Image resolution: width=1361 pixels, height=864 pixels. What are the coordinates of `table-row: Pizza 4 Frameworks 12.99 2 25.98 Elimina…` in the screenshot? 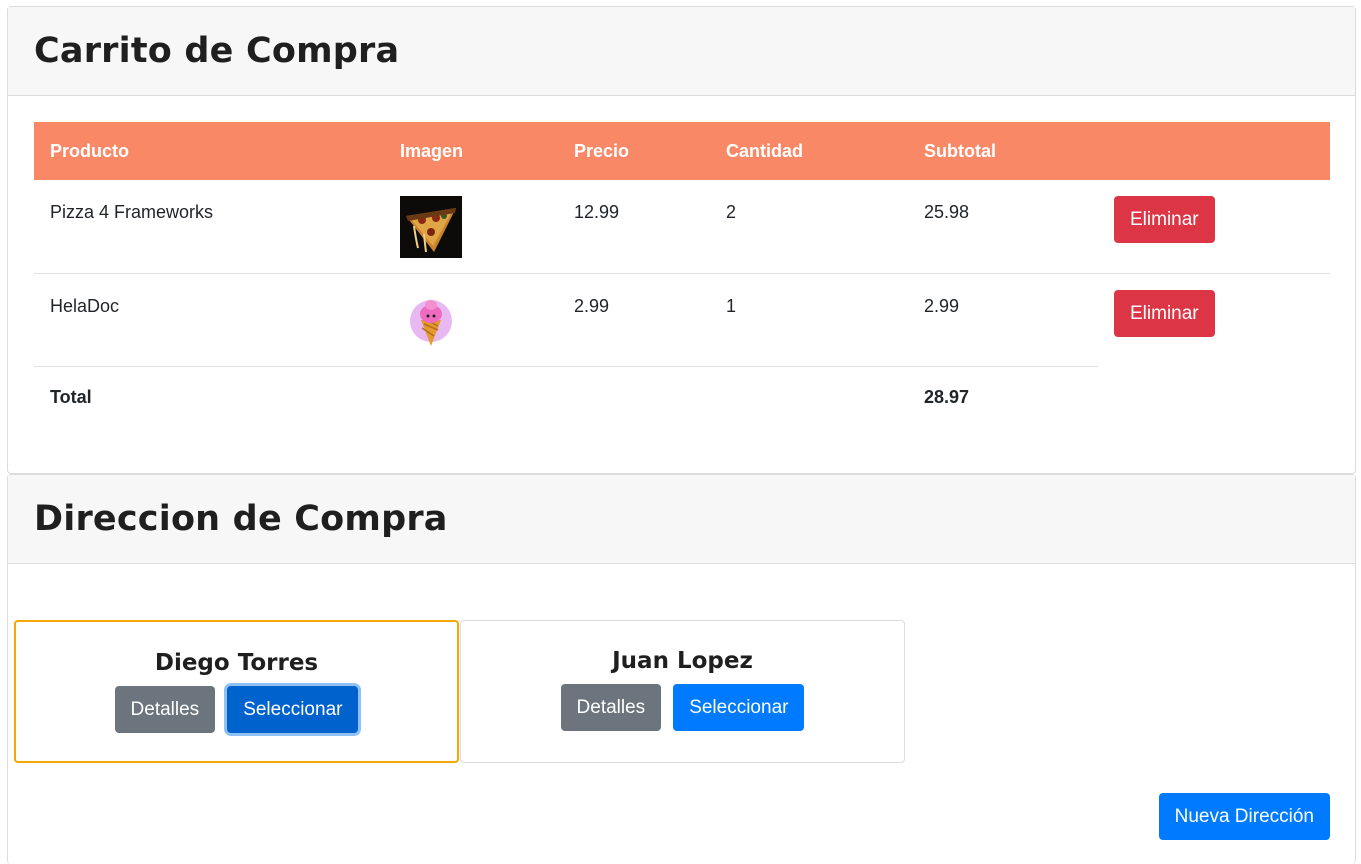 It's located at (682, 227).